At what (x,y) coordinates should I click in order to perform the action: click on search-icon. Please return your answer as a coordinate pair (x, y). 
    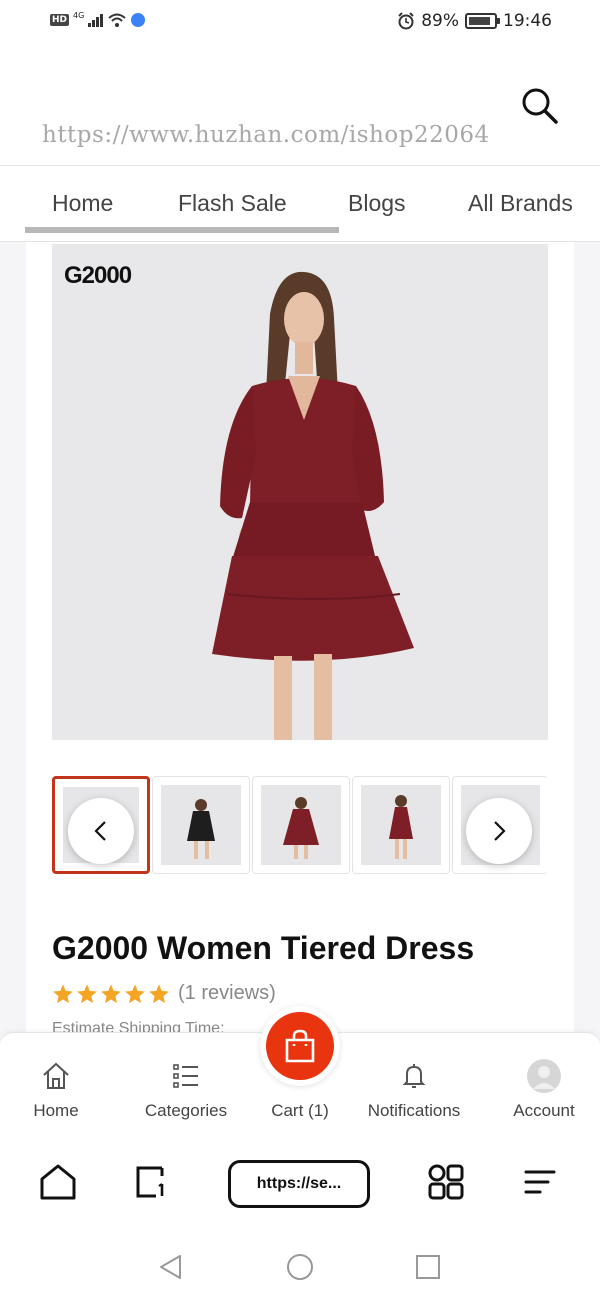
    Looking at the image, I should click on (539, 105).